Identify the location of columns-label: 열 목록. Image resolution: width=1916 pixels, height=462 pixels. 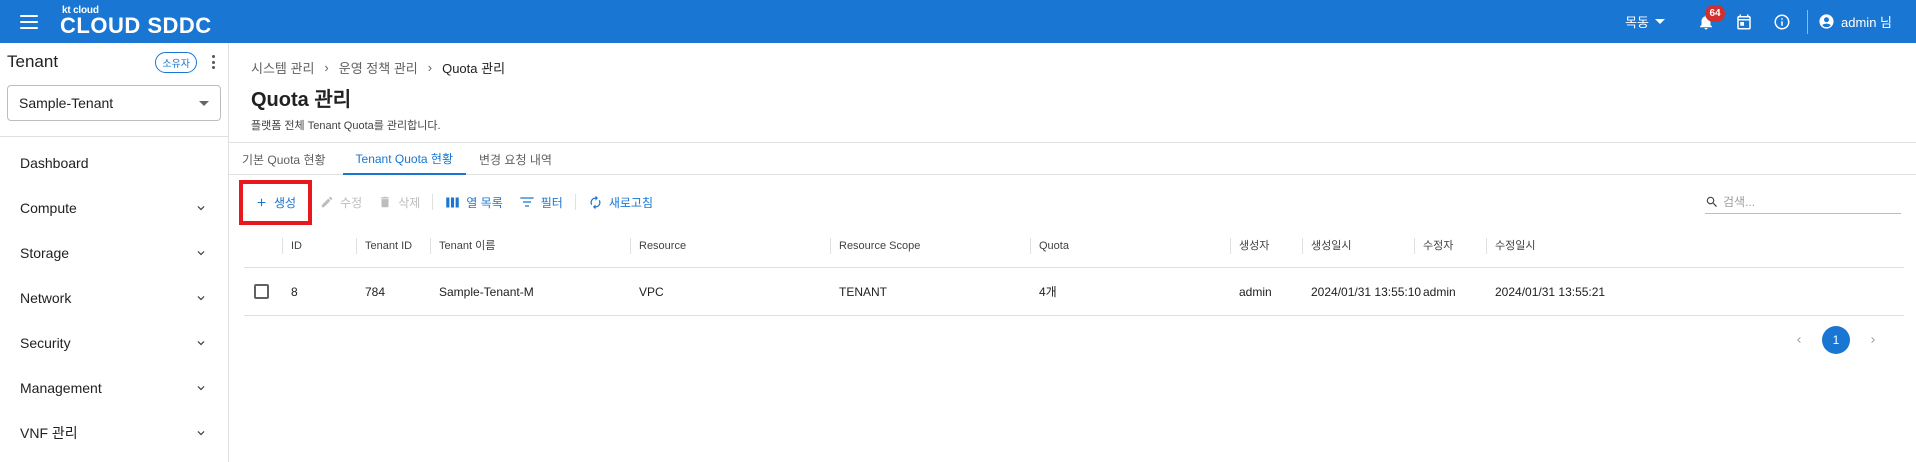
(484, 202).